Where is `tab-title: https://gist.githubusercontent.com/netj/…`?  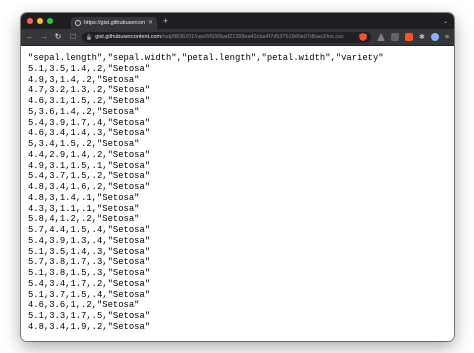 tab-title: https://gist.githubusercontent.com/netj/… is located at coordinates (114, 23).